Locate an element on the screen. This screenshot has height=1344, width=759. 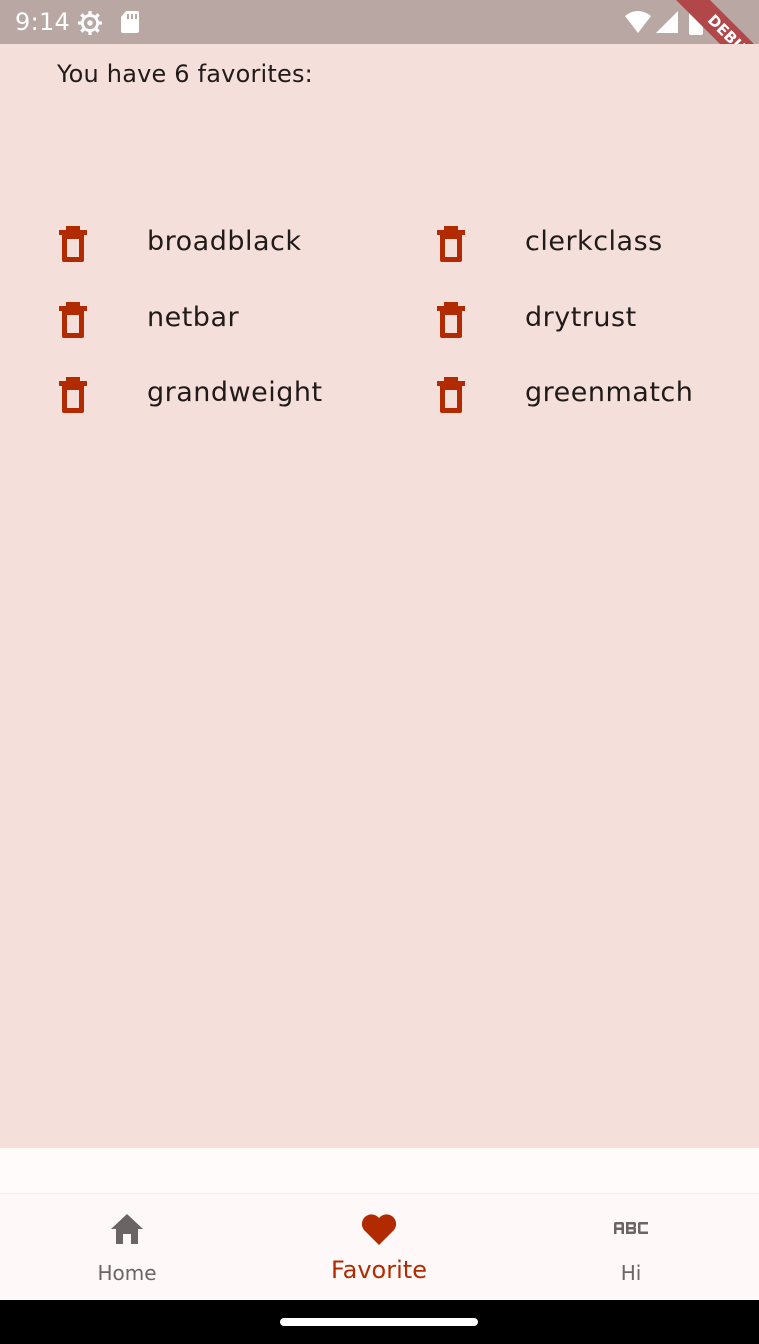
favorite-item: clerkclass is located at coordinates (597, 254).